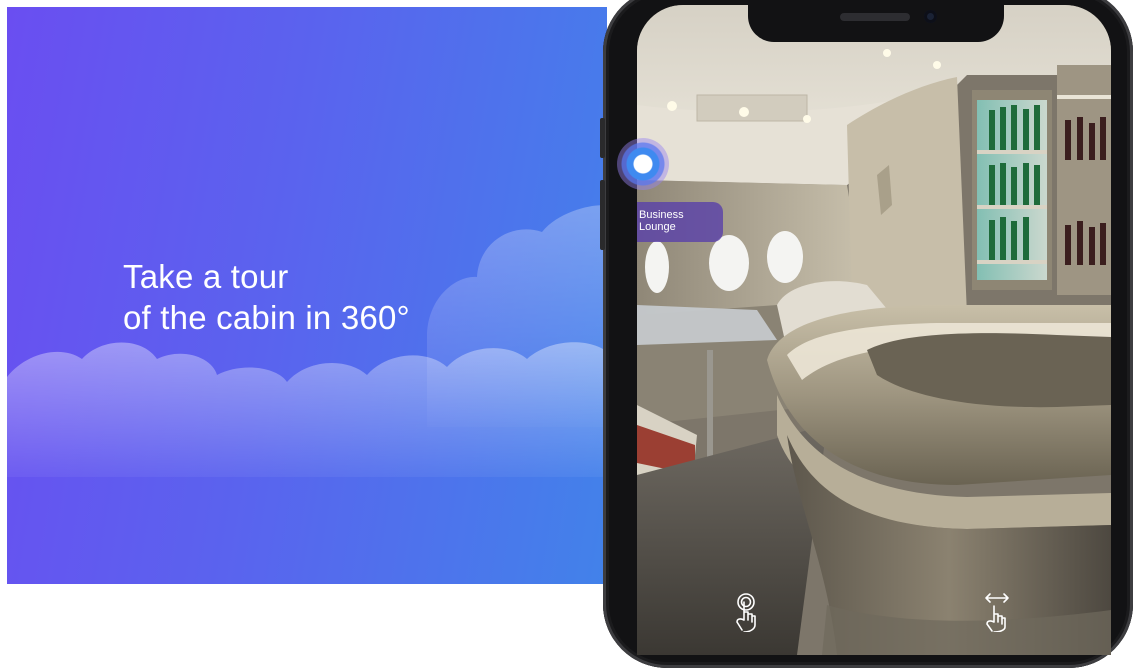 The image size is (1136, 668). I want to click on hotspot-label: Business Lounge, so click(680, 222).